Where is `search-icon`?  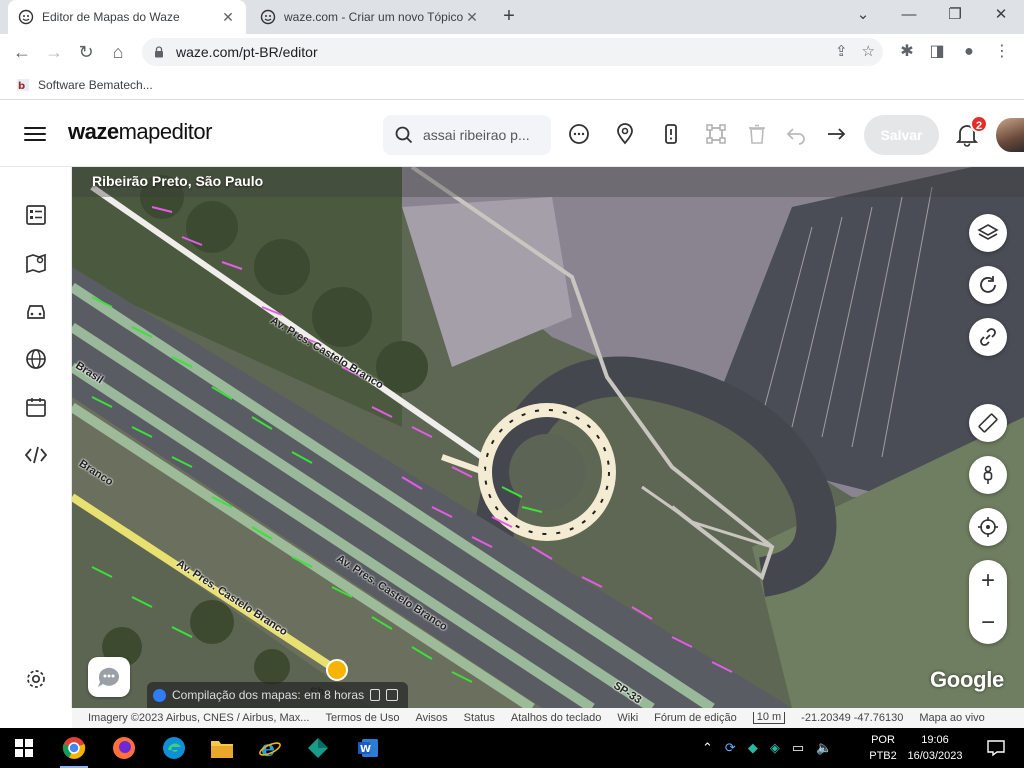 search-icon is located at coordinates (404, 135).